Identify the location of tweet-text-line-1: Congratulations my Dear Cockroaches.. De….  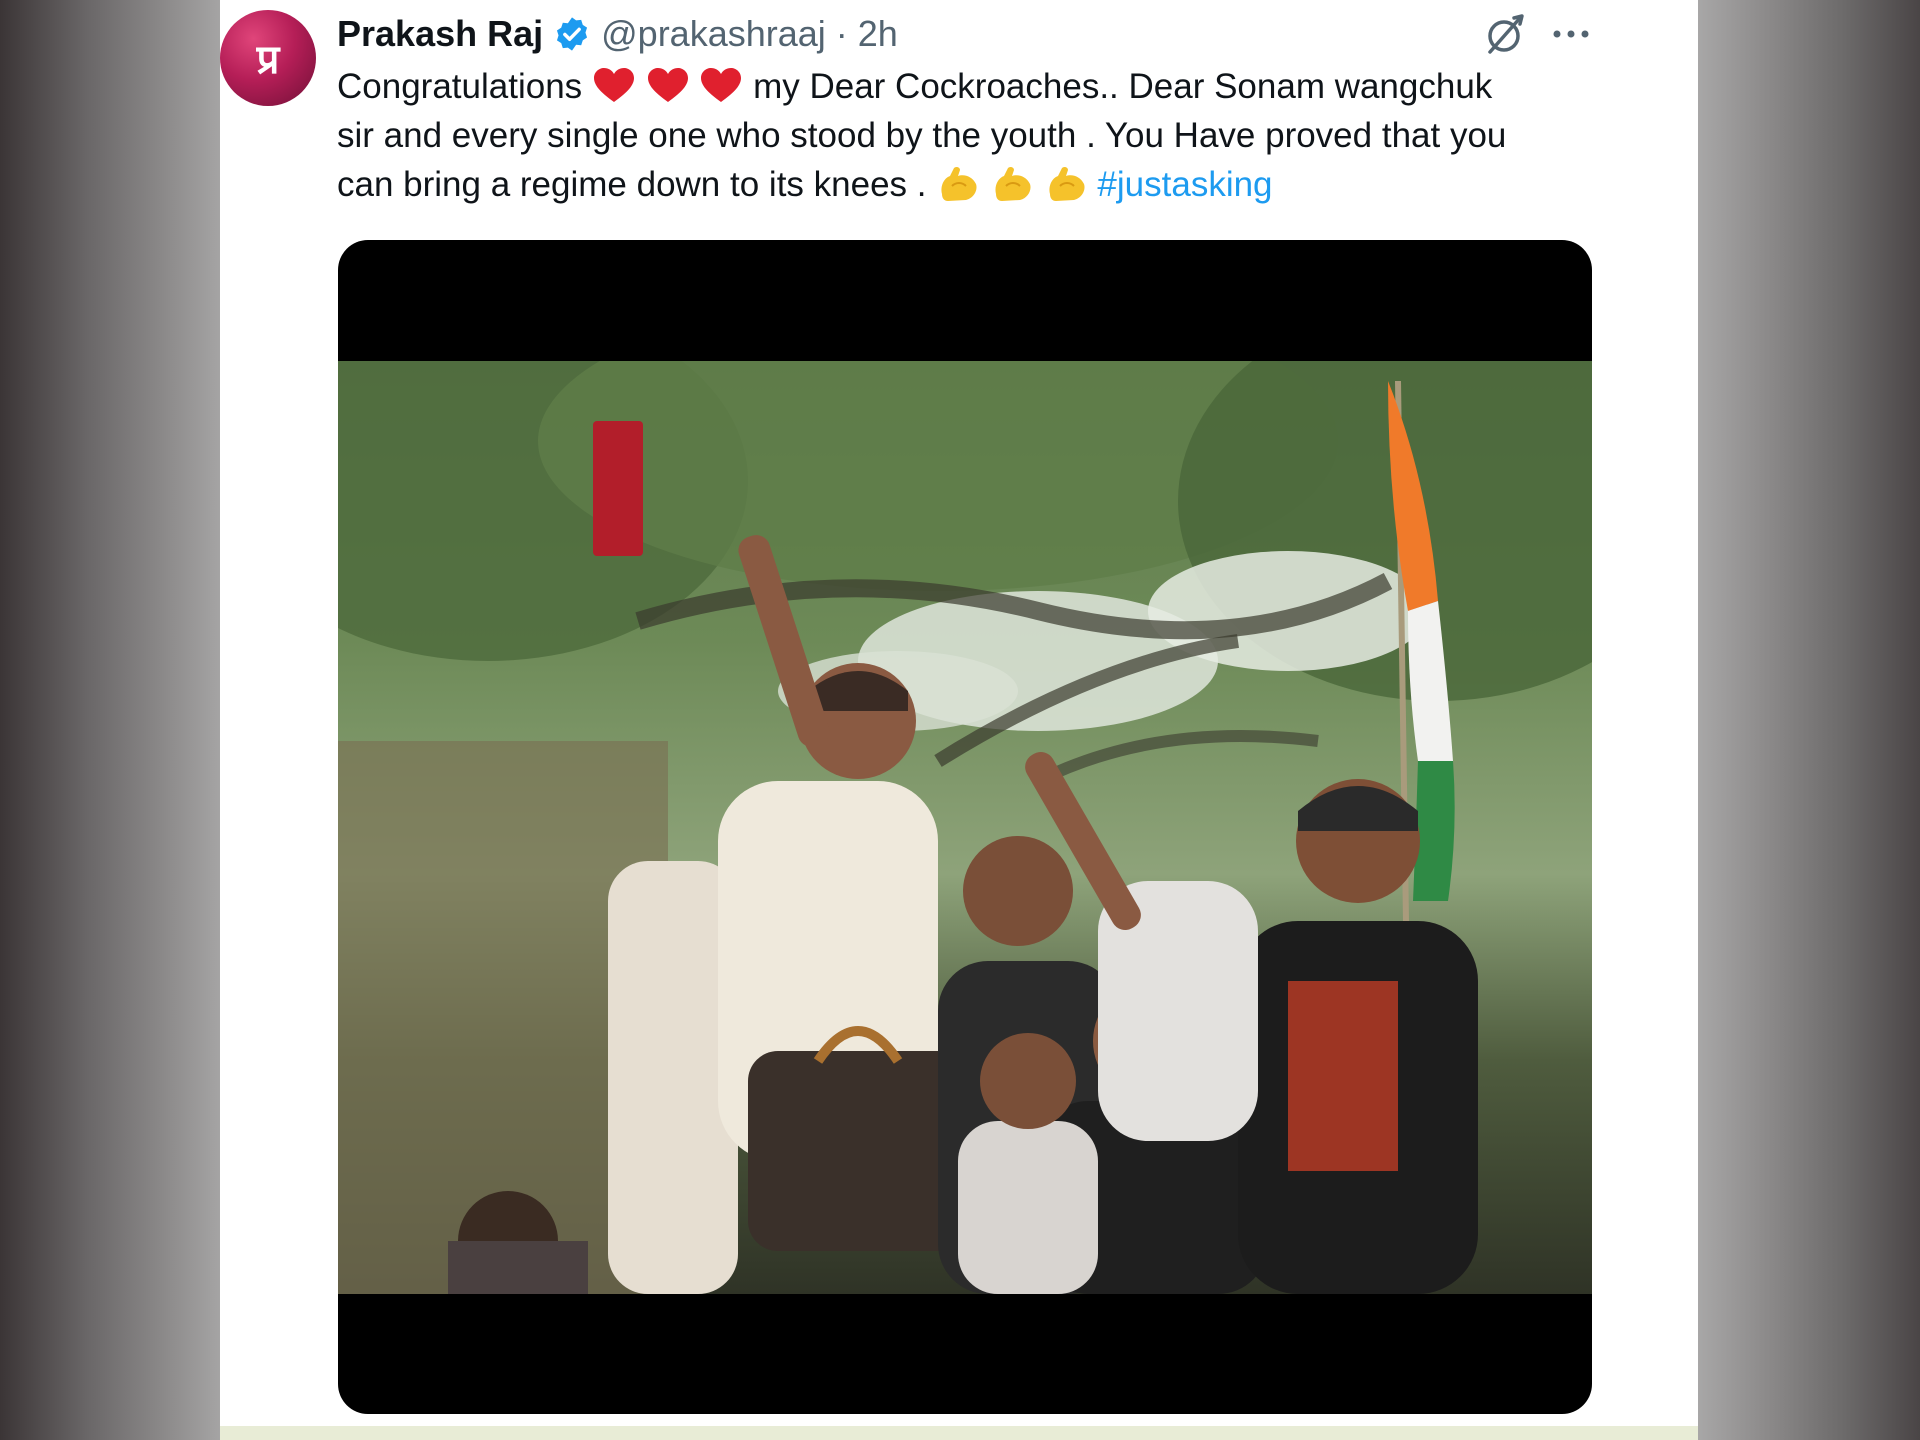
(1007, 86).